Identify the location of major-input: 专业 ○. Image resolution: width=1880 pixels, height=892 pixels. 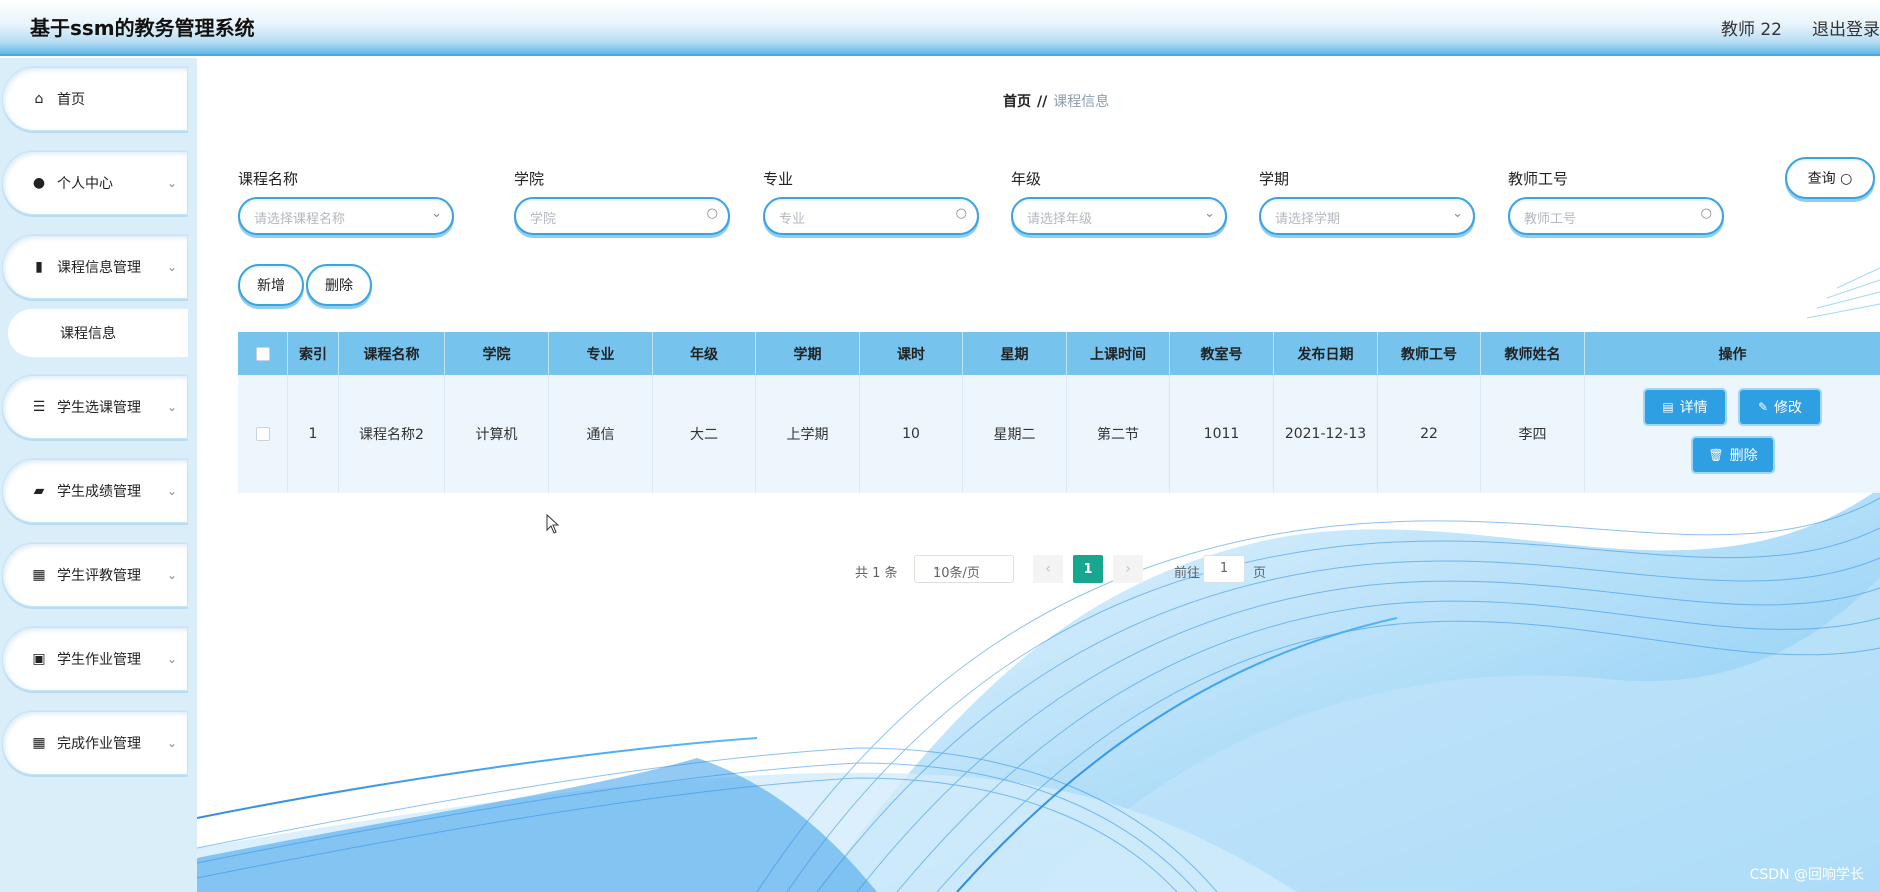
(871, 216).